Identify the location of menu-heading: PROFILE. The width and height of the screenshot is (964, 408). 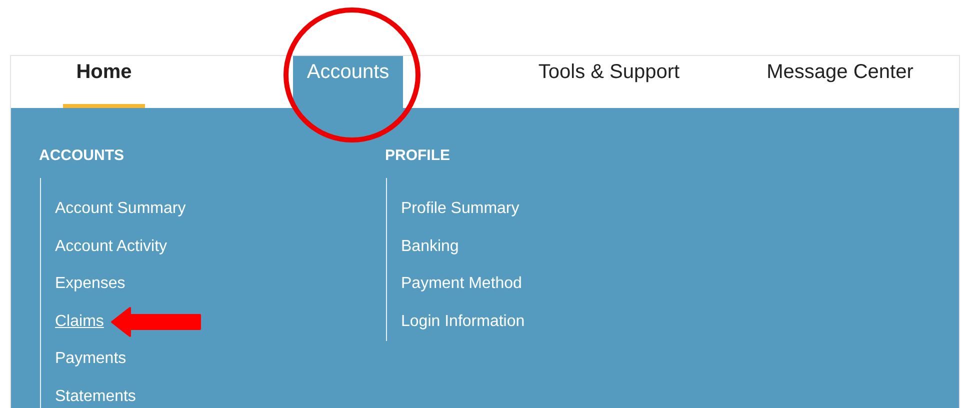
(417, 156).